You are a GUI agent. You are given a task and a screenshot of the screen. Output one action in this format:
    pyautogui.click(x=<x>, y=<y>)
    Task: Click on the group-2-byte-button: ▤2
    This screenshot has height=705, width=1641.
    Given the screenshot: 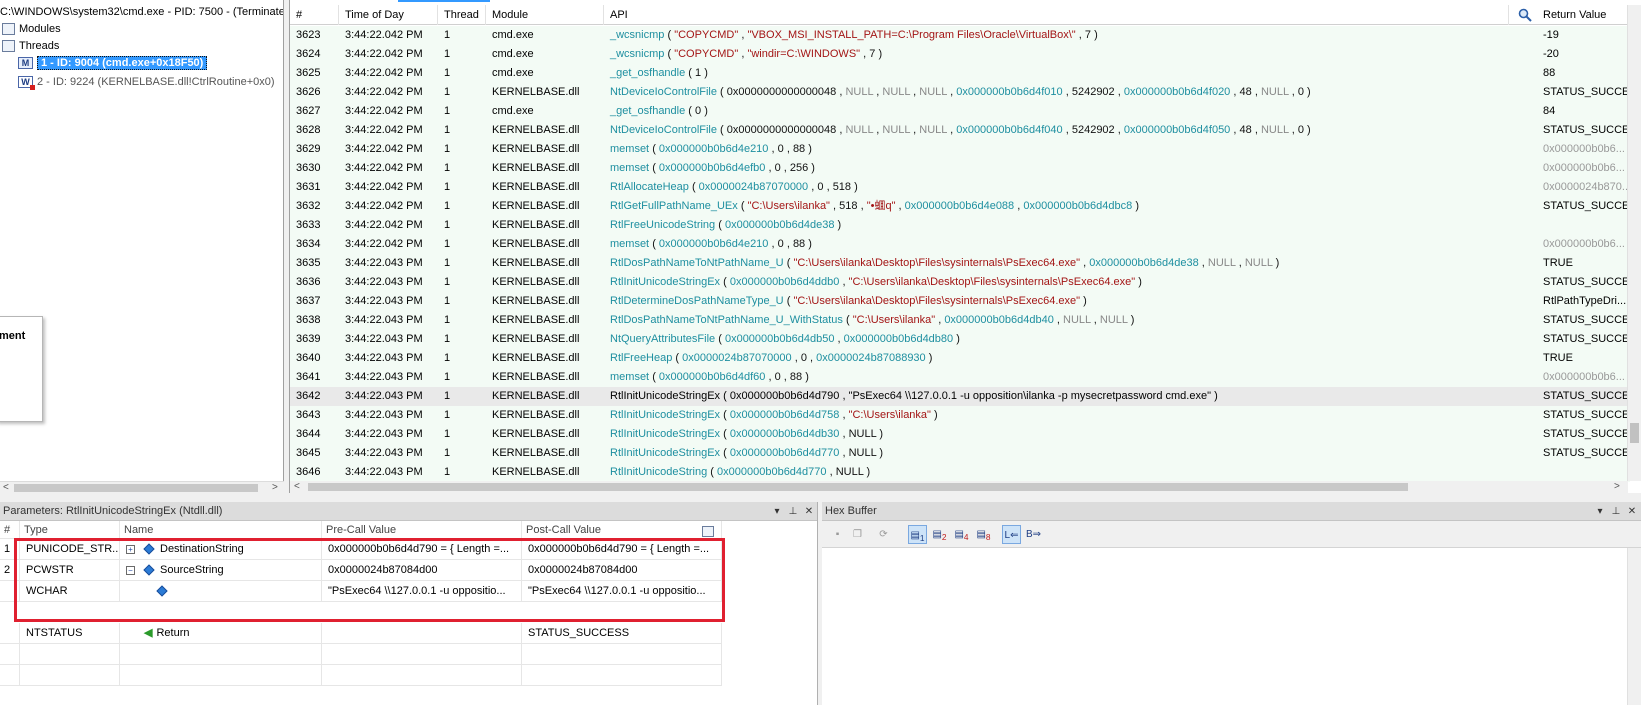 What is the action you would take?
    pyautogui.click(x=939, y=534)
    